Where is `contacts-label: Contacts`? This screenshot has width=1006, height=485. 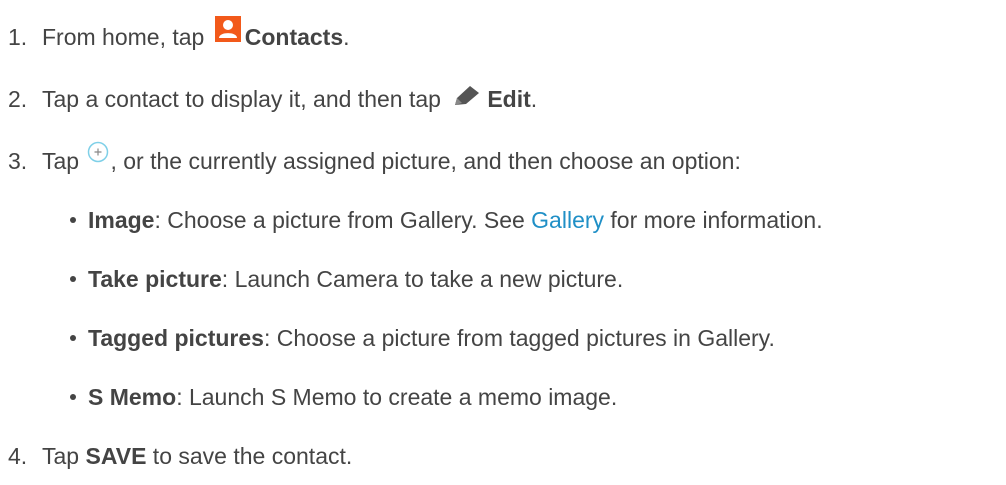 contacts-label: Contacts is located at coordinates (294, 37).